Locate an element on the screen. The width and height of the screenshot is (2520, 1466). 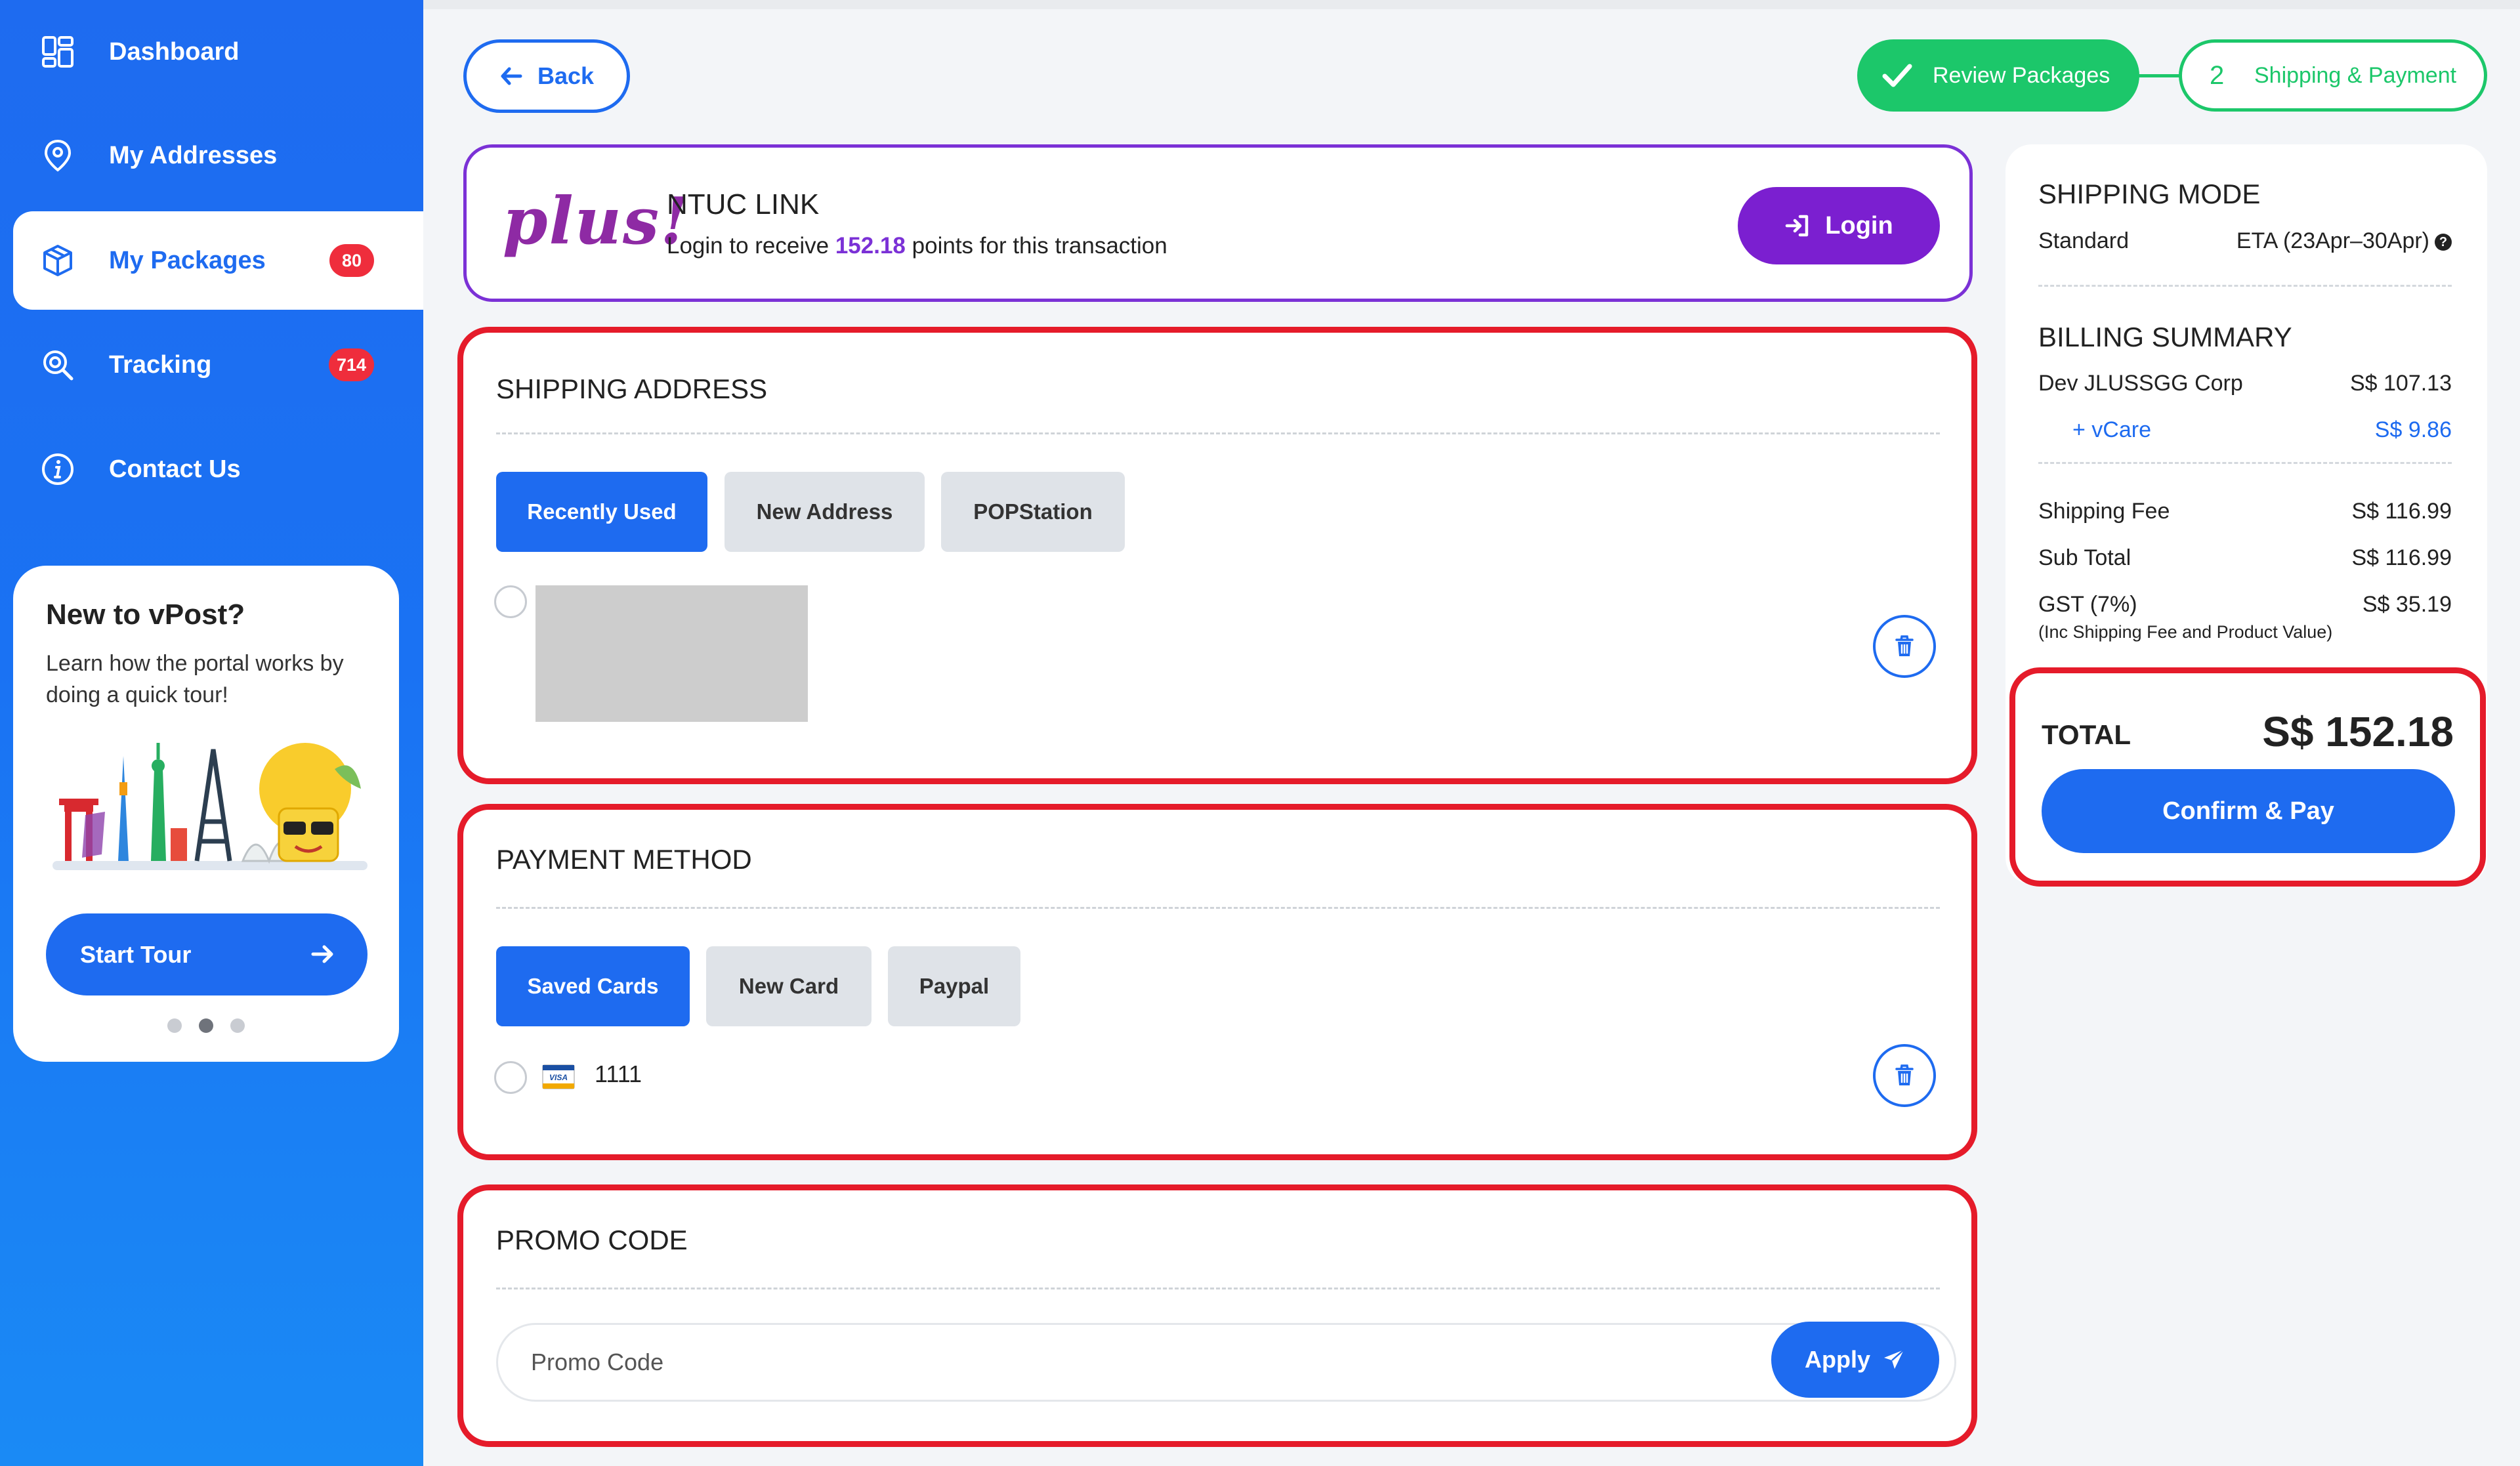
arrow-right-icon is located at coordinates (322, 954).